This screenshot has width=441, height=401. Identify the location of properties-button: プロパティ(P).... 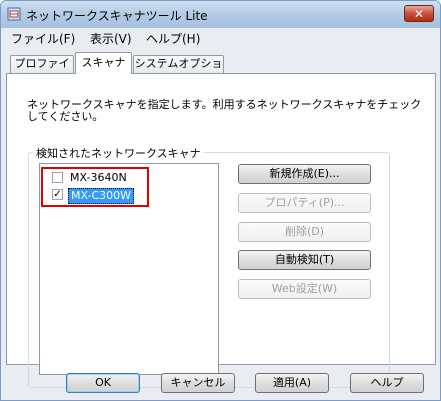
(304, 203).